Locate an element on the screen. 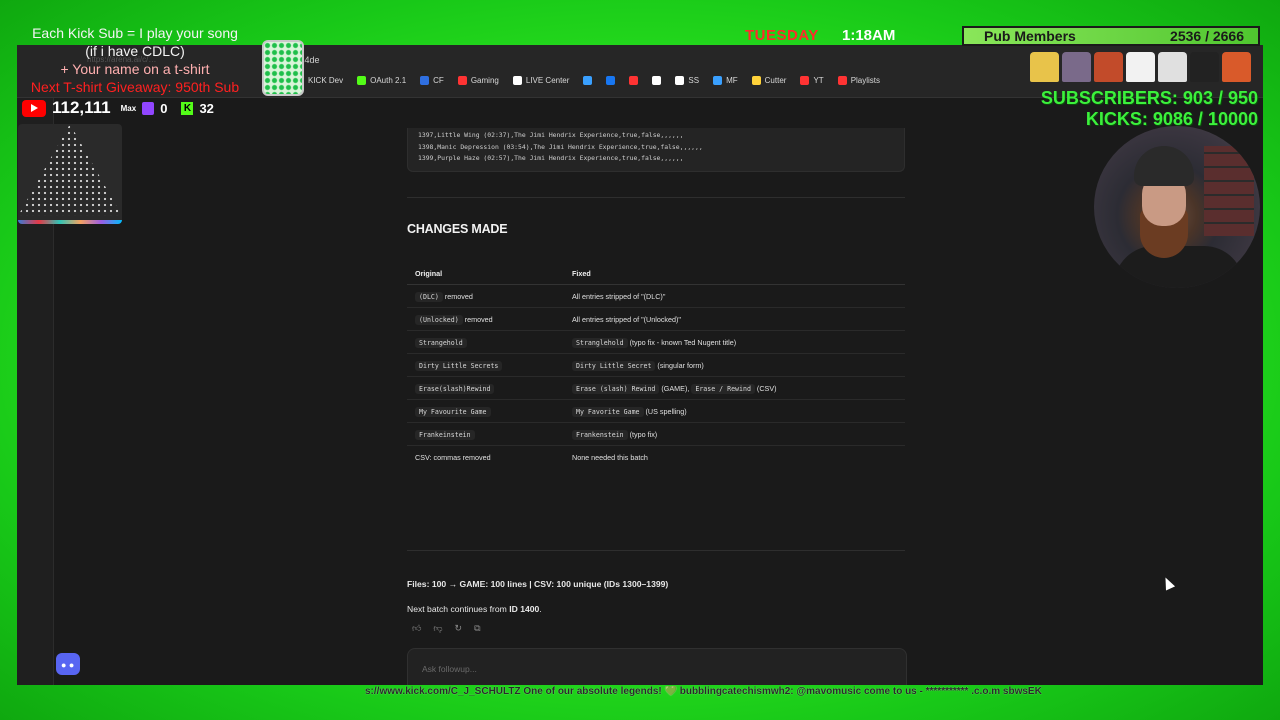  fixed-cell: All entries stripped of "(DLC)" is located at coordinates (734, 296).